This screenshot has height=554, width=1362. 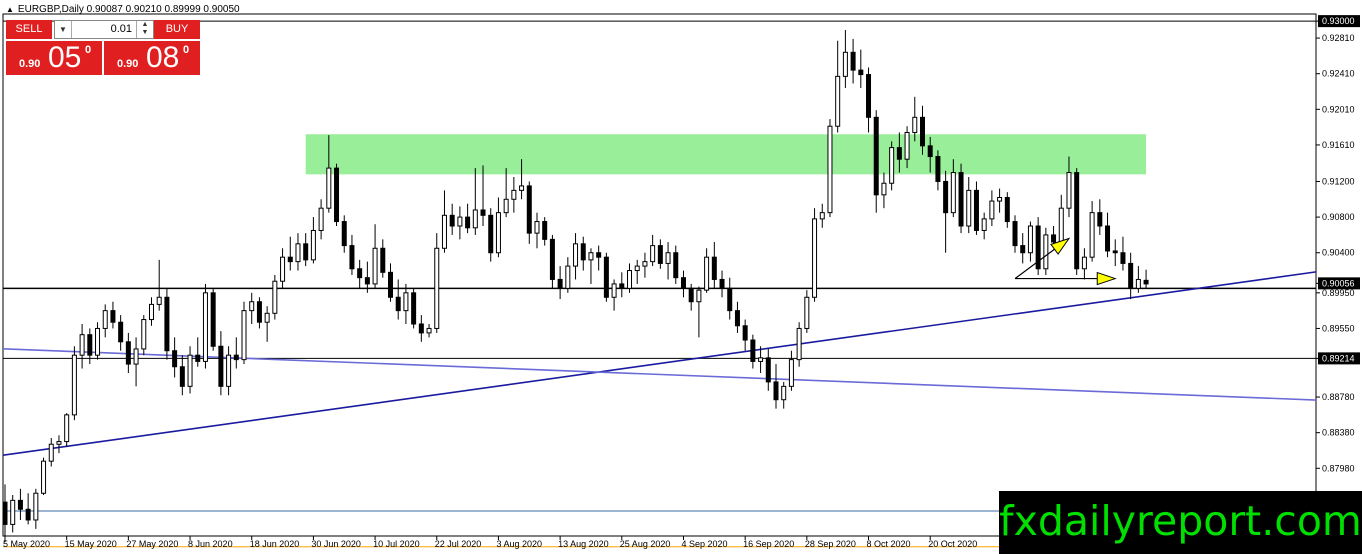 I want to click on one-click-trading-panel: SELL ▼ 0.01 ▲ ▼ BUY 0.90 05 0 0.90 08 0, so click(x=103, y=47).